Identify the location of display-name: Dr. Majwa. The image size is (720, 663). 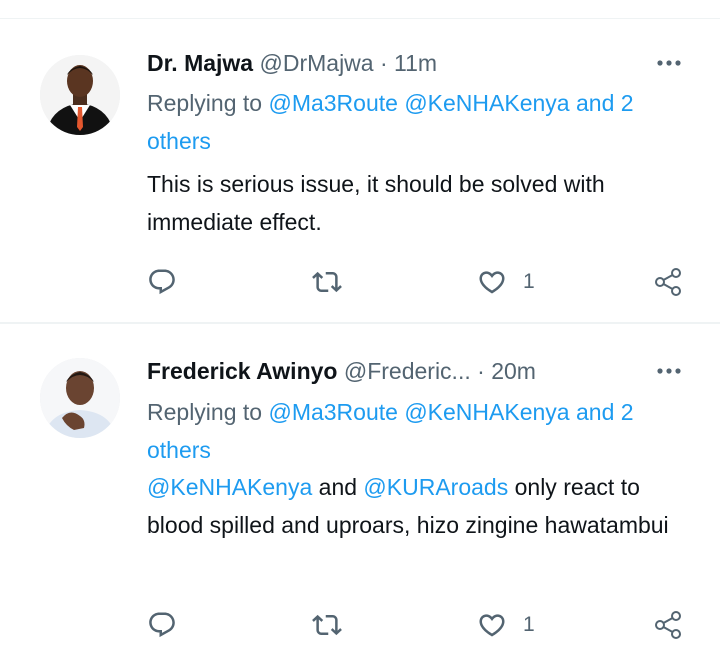
(200, 63).